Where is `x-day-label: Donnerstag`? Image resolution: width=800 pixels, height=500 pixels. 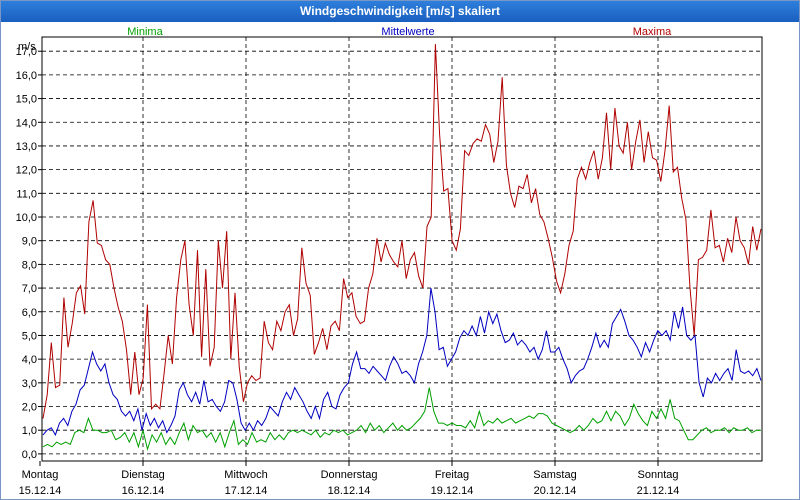 x-day-label: Donnerstag is located at coordinates (349, 475).